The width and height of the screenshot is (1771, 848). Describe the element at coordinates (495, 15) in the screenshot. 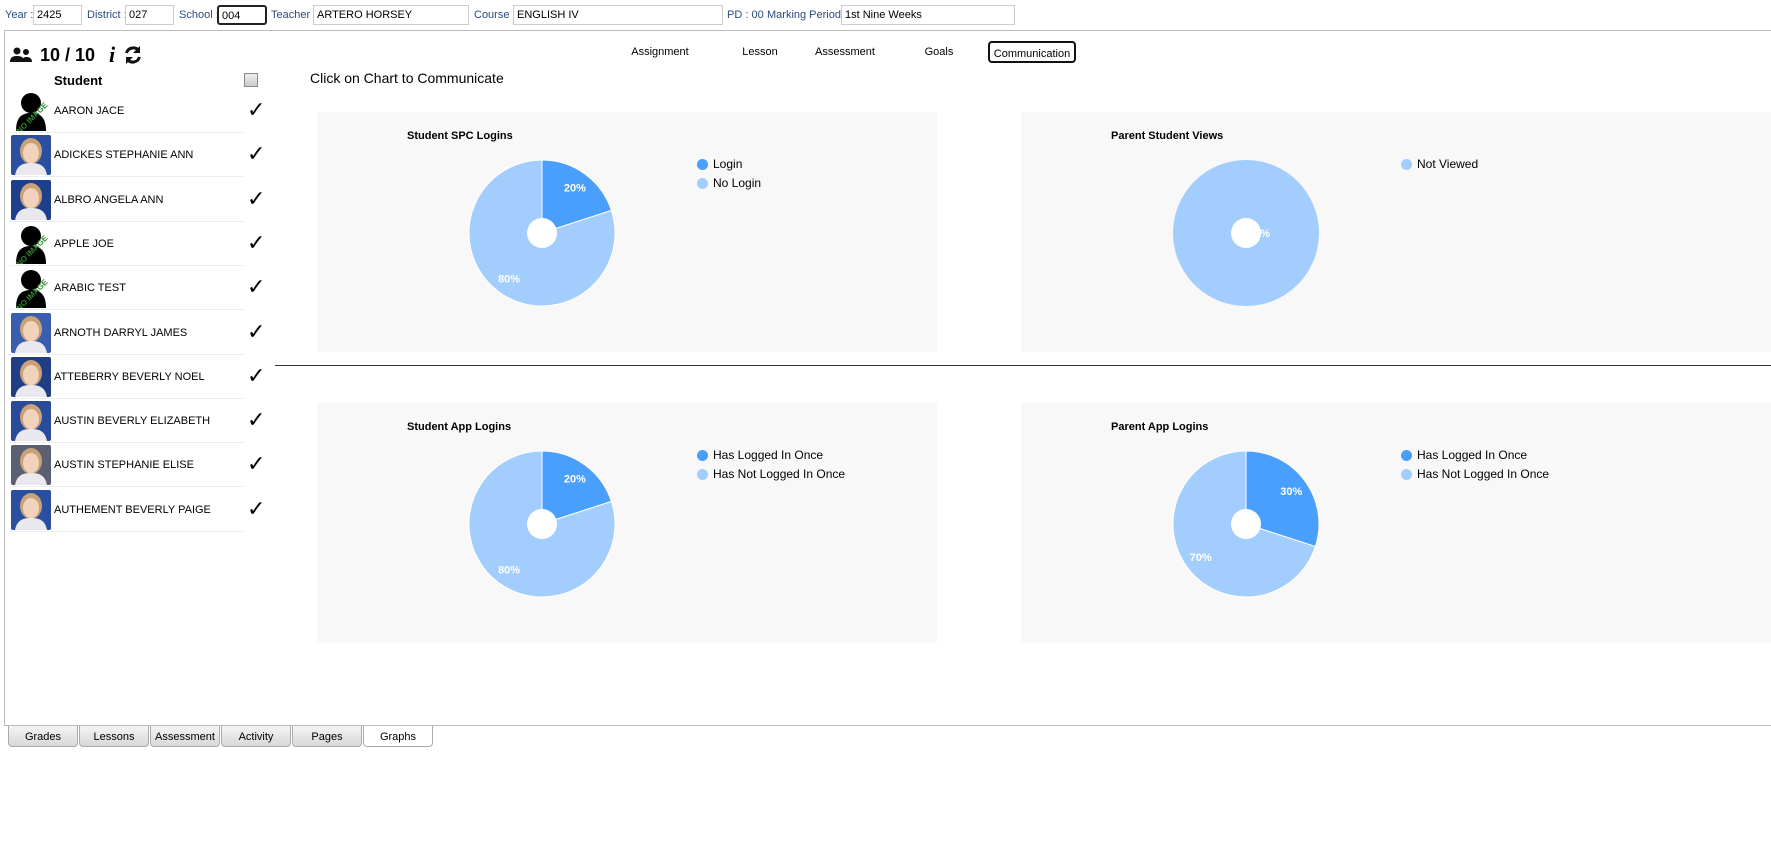

I see `course-label: Course :` at that location.